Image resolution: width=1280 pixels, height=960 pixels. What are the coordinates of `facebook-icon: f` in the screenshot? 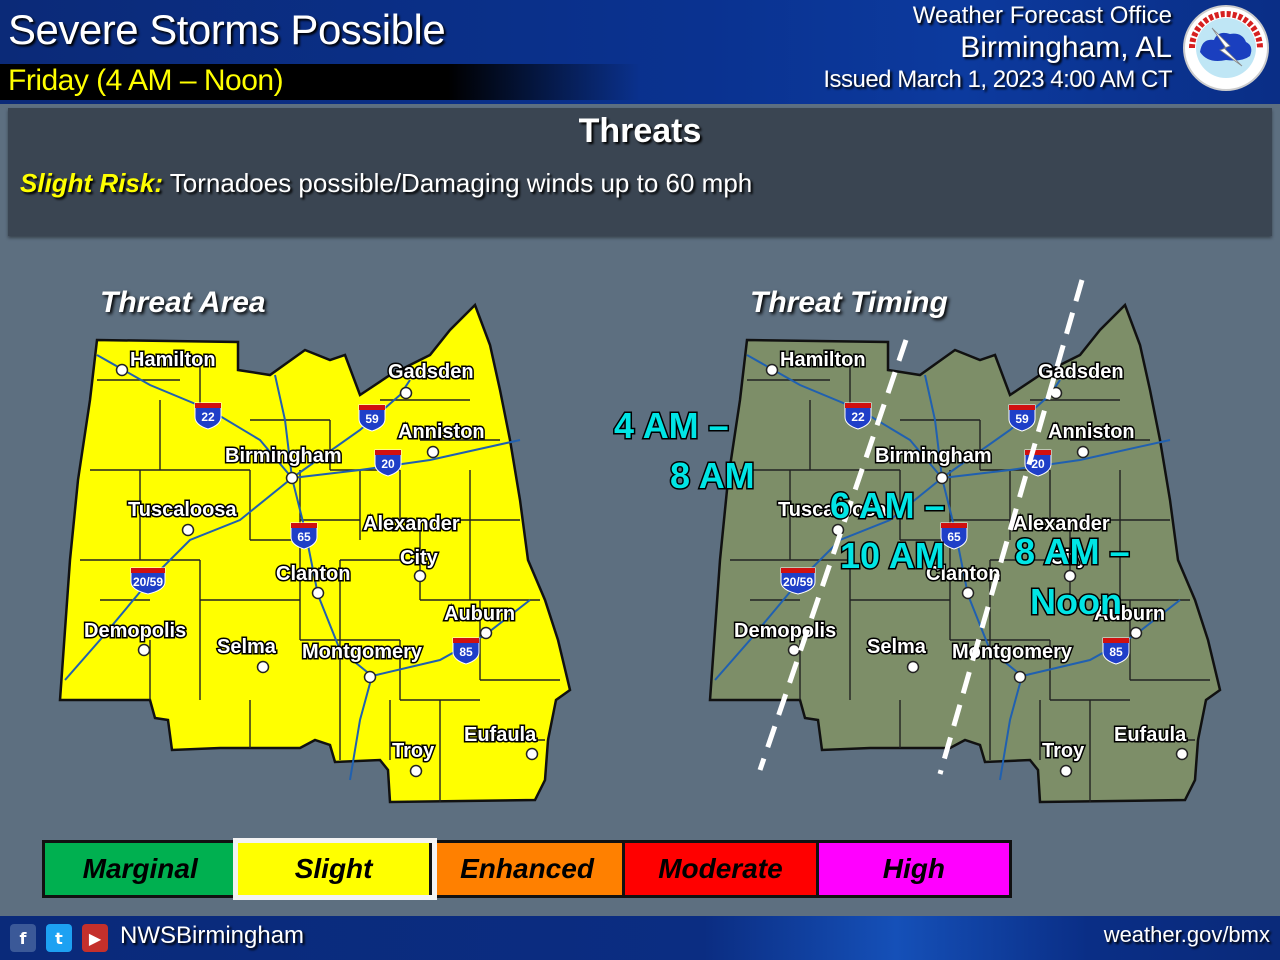 It's located at (23, 938).